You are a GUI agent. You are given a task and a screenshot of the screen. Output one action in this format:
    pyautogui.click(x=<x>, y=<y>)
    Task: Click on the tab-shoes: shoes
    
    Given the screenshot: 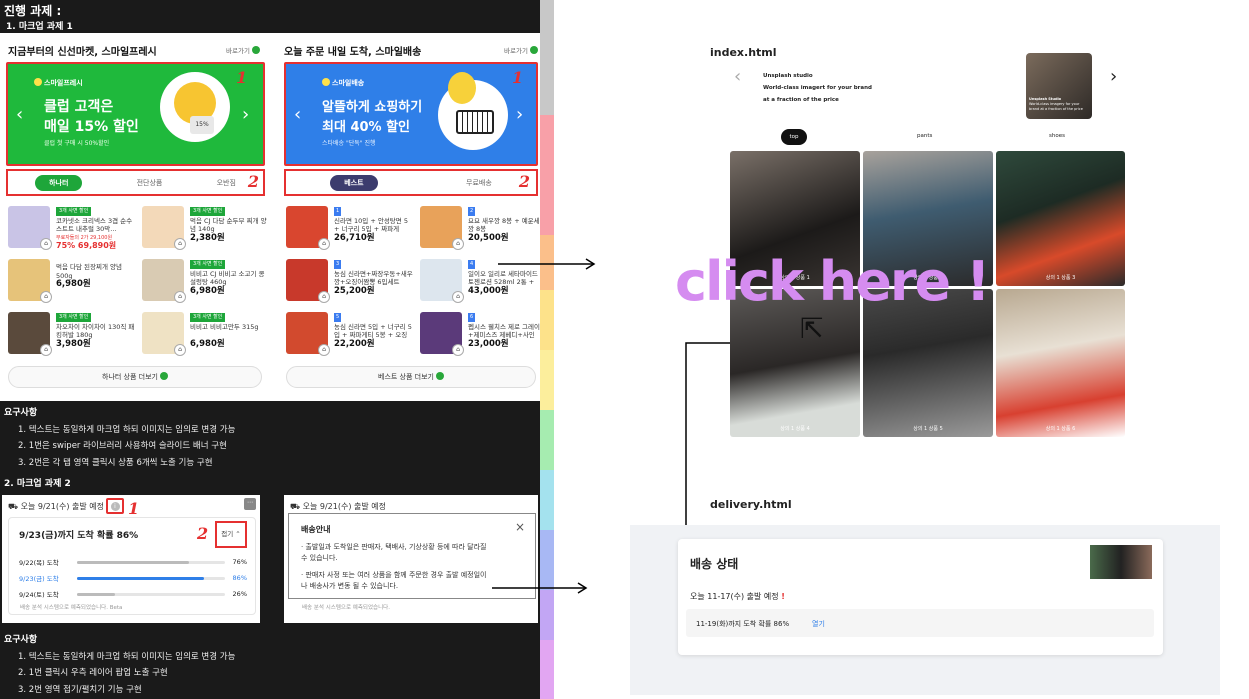 What is the action you would take?
    pyautogui.click(x=1057, y=136)
    